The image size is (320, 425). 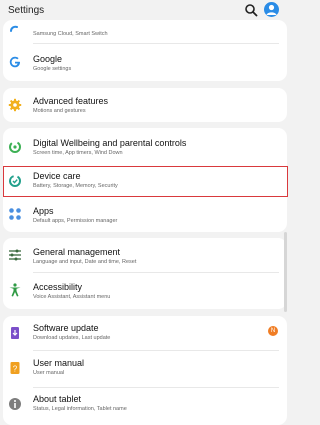 What do you see at coordinates (71, 101) in the screenshot?
I see `settings-item-title: Advanced features` at bounding box center [71, 101].